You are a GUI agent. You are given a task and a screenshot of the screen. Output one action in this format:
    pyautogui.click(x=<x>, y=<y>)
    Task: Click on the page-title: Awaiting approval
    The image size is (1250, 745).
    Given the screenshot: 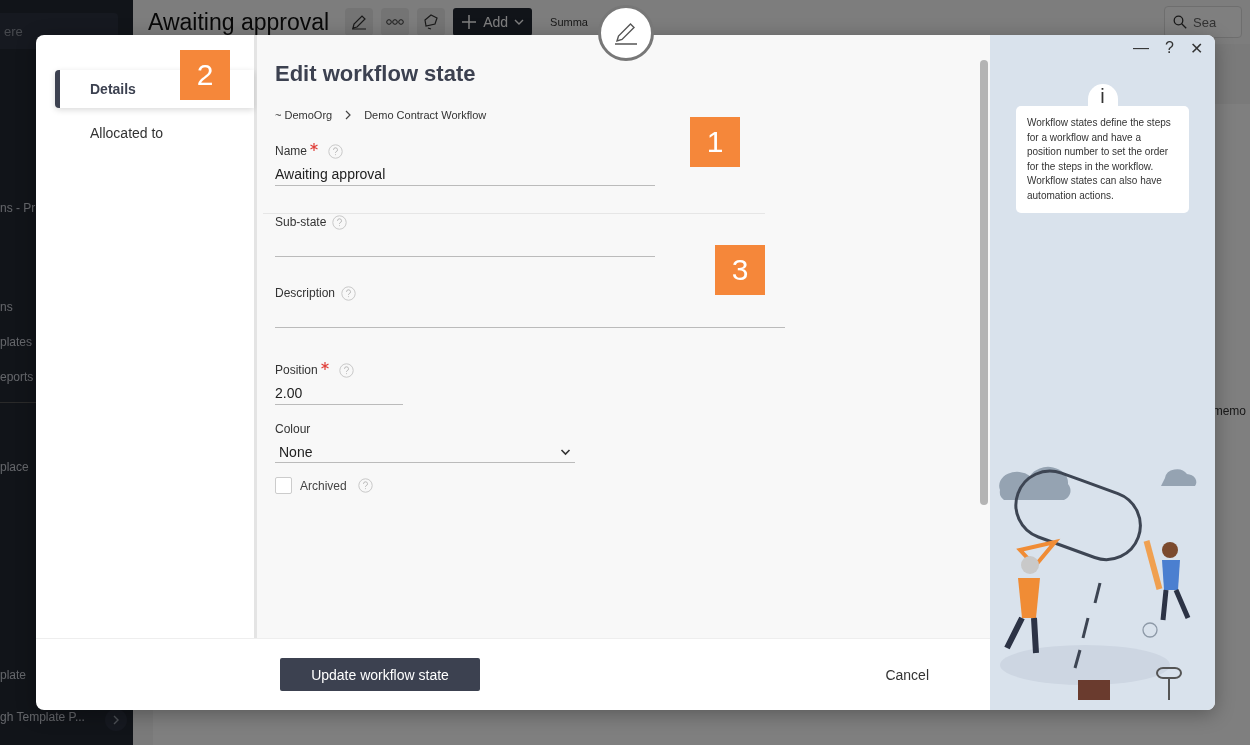 What is the action you would take?
    pyautogui.click(x=239, y=22)
    